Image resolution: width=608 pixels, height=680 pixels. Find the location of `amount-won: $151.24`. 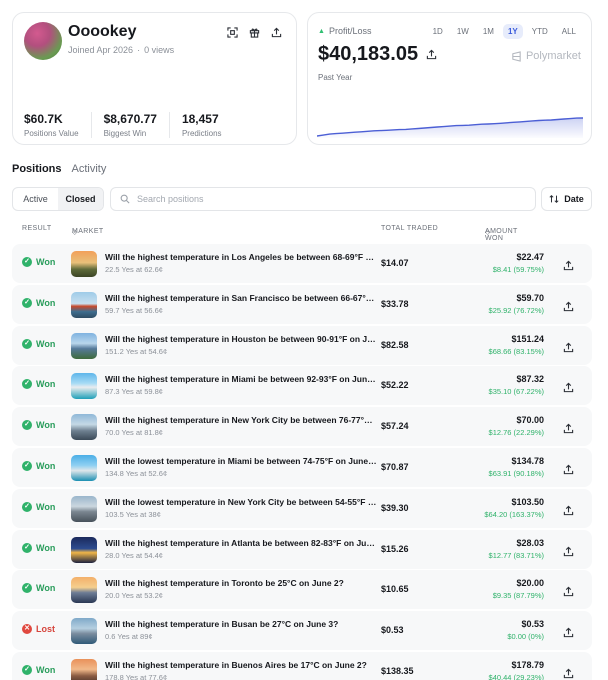

amount-won: $151.24 is located at coordinates (527, 338).